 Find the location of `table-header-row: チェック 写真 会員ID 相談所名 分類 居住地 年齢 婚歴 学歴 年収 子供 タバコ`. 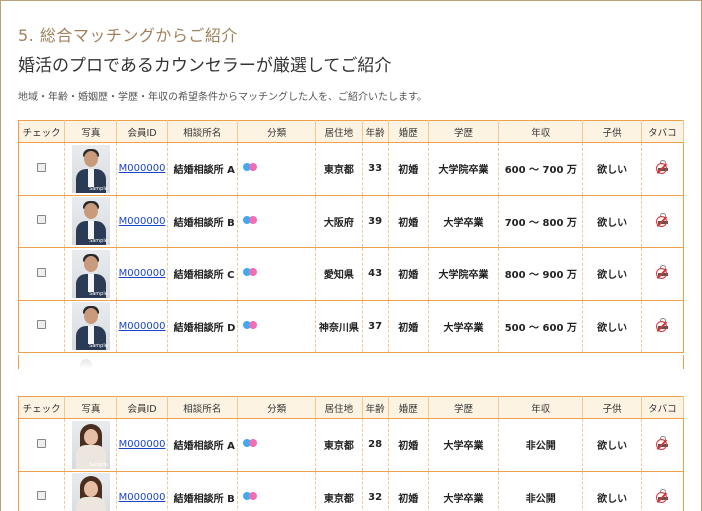

table-header-row: チェック 写真 会員ID 相談所名 分類 居住地 年齢 婚歴 学歴 年収 子供 タバコ is located at coordinates (351, 131).